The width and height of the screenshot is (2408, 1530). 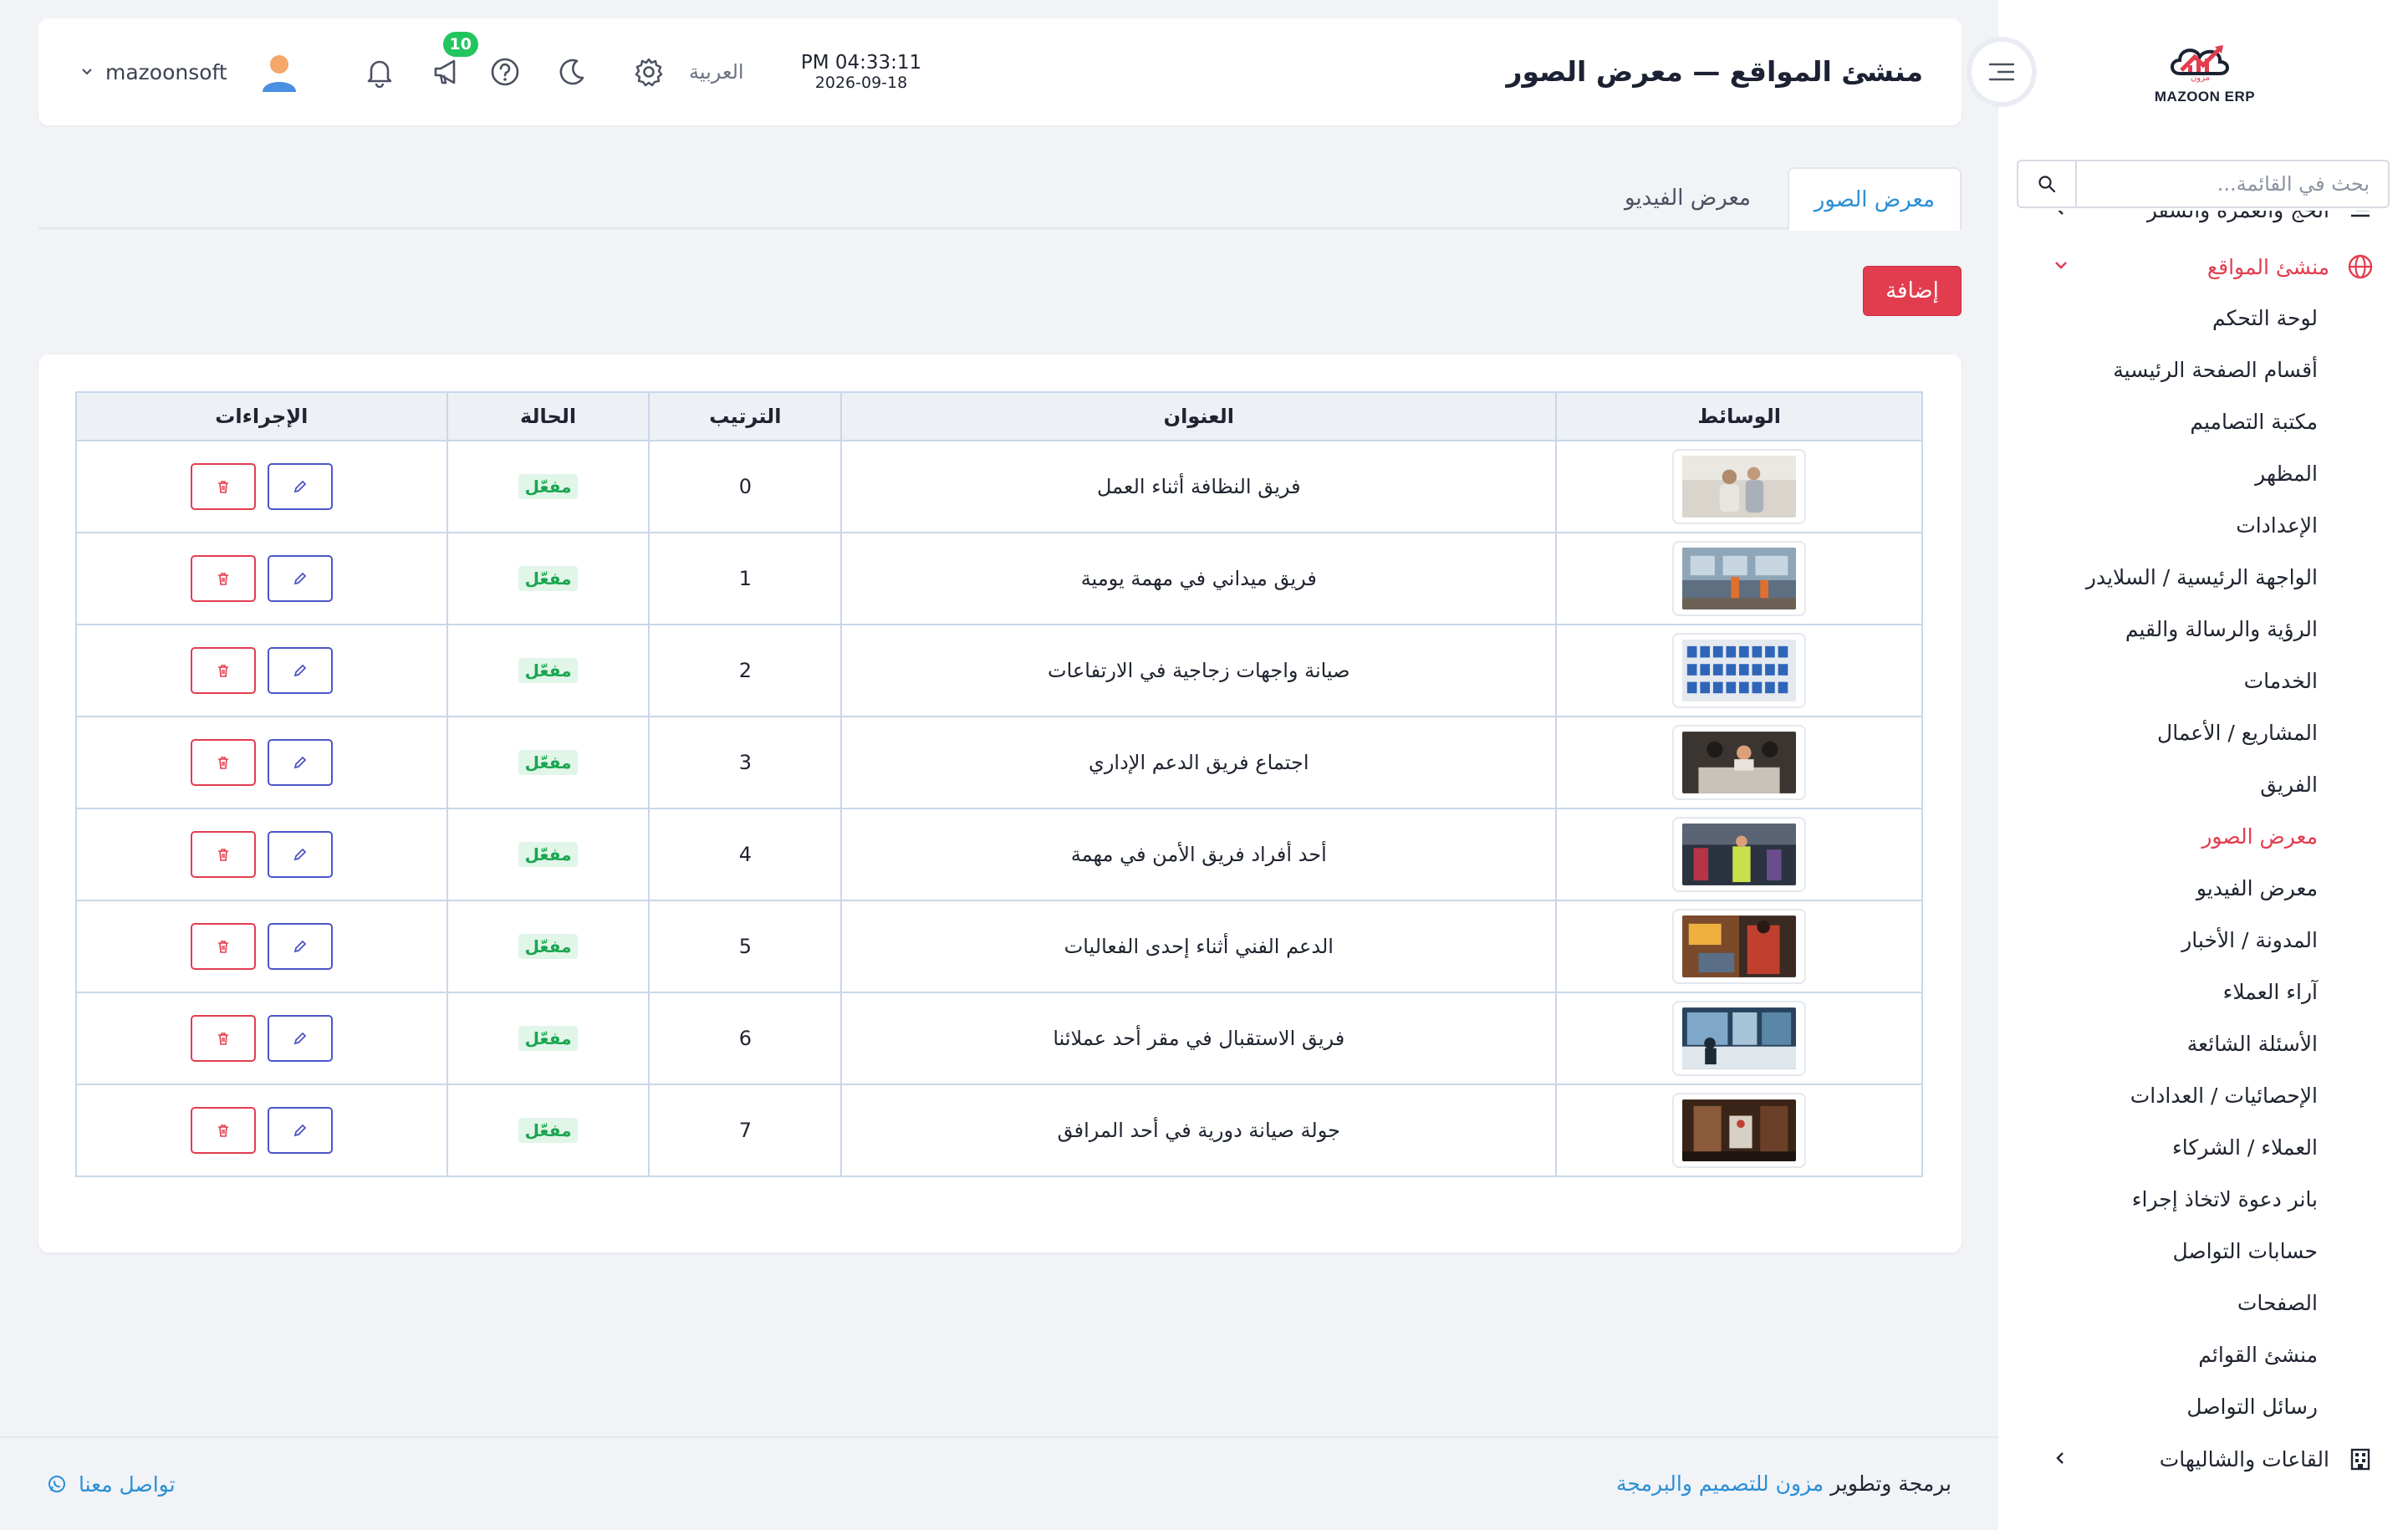 I want to click on row-title: فريق ميداني في مهمة يومية, so click(x=1199, y=578).